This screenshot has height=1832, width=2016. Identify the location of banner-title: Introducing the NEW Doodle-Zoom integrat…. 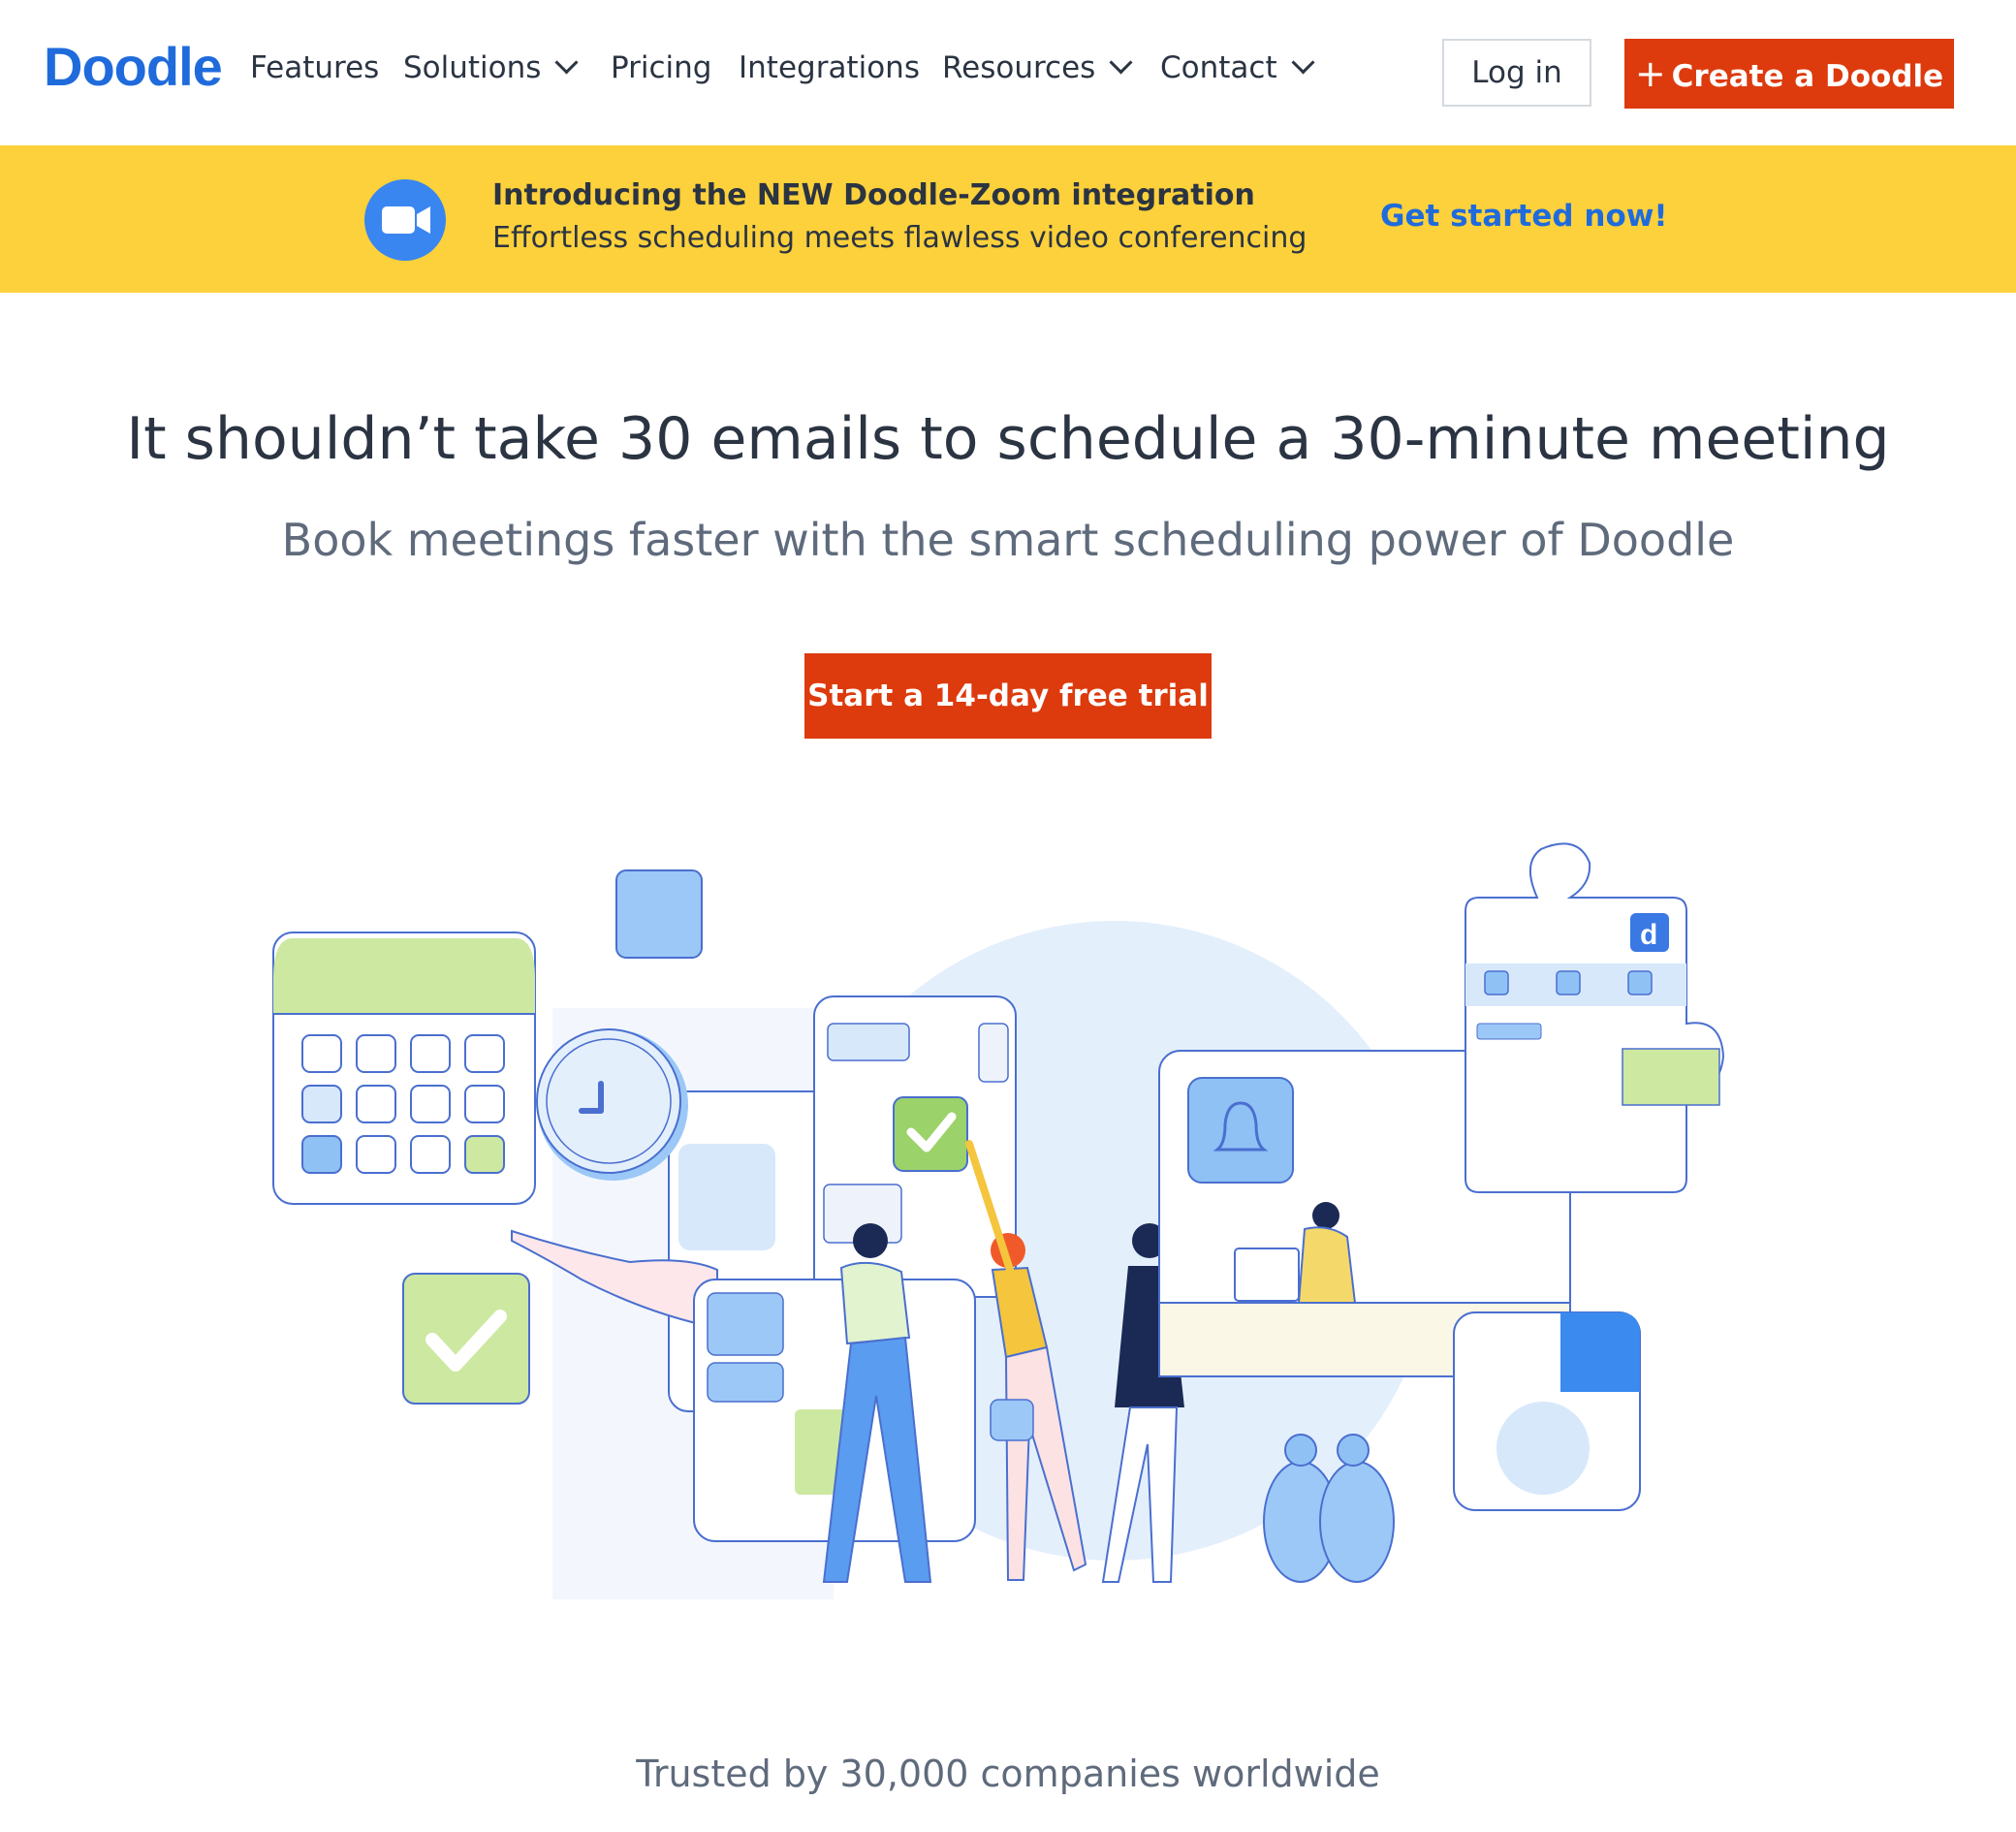
(874, 195).